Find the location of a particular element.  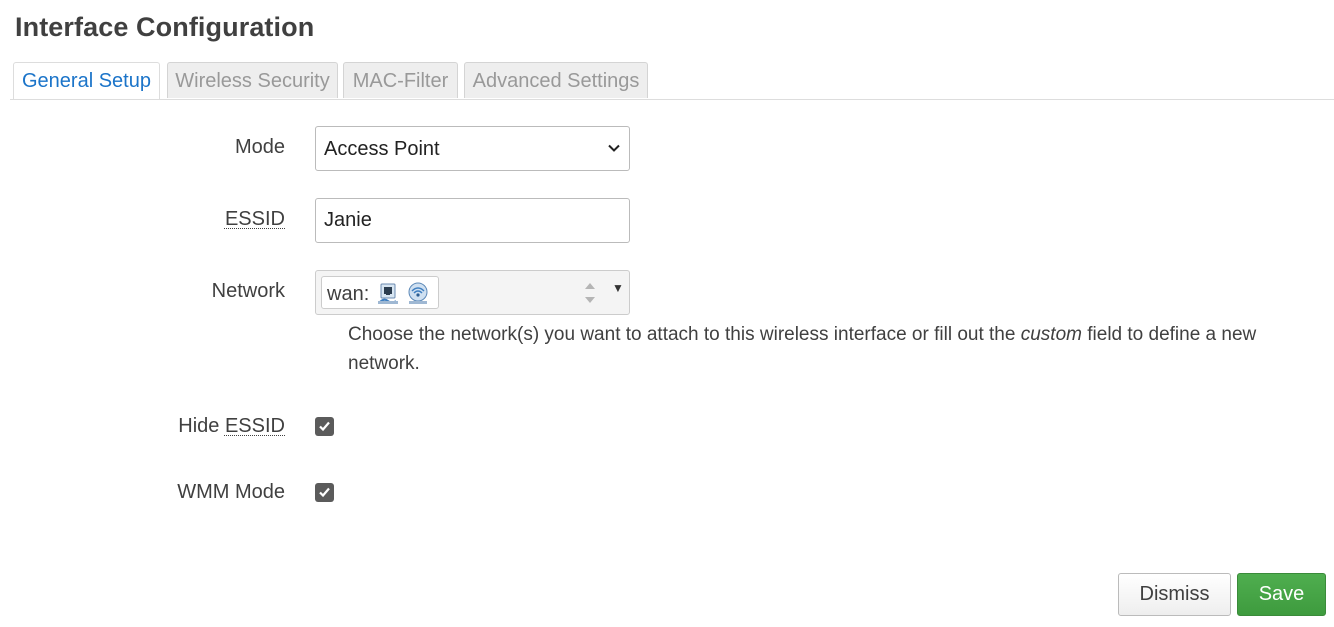

tab-general-setup: General Setup is located at coordinates (86, 80).